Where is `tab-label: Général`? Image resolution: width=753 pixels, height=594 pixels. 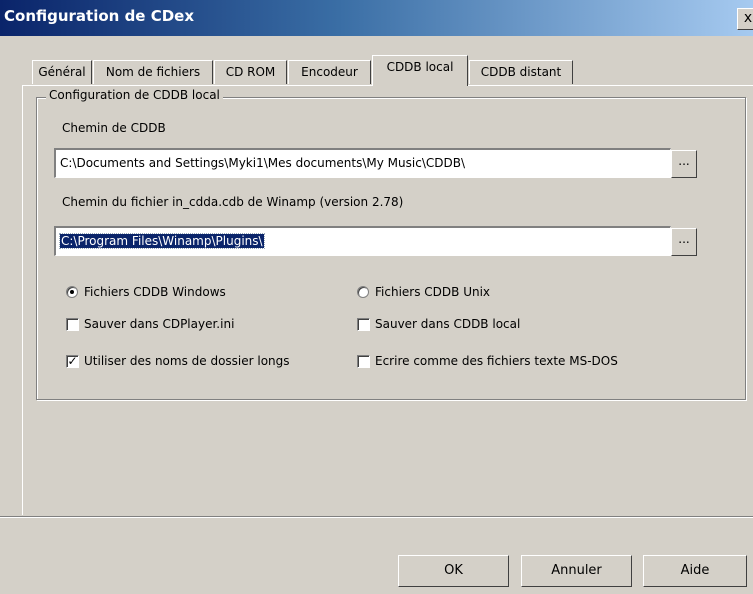 tab-label: Général is located at coordinates (62, 72).